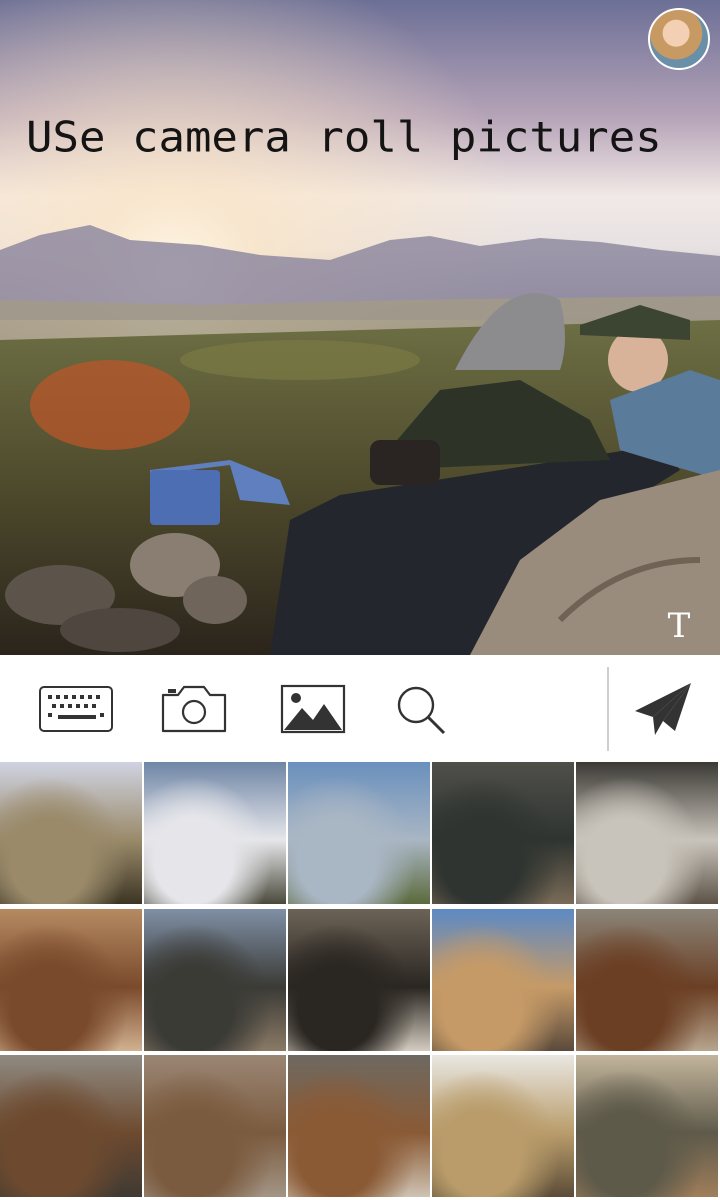 The image size is (720, 1200). I want to click on search-icon, so click(421, 710).